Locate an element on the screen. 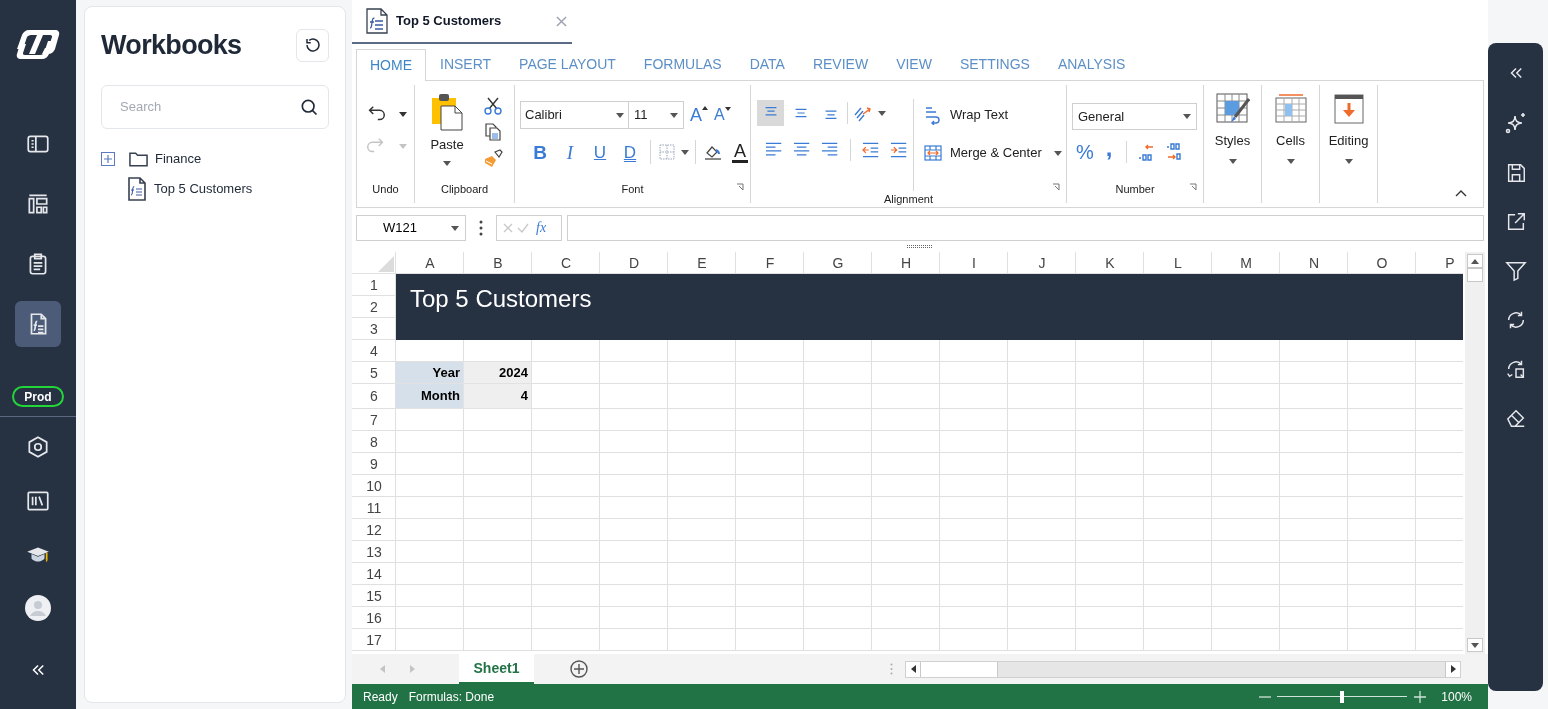 The width and height of the screenshot is (1548, 709). column-header: O is located at coordinates (1382, 263).